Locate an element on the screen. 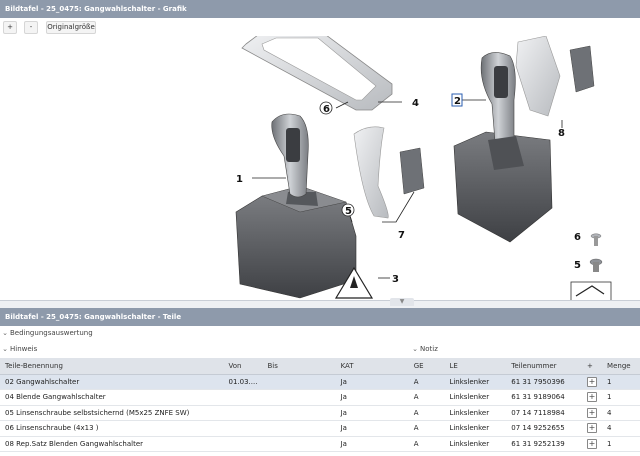 This screenshot has height=456, width=640. col-header-to: Bis is located at coordinates (299, 366).